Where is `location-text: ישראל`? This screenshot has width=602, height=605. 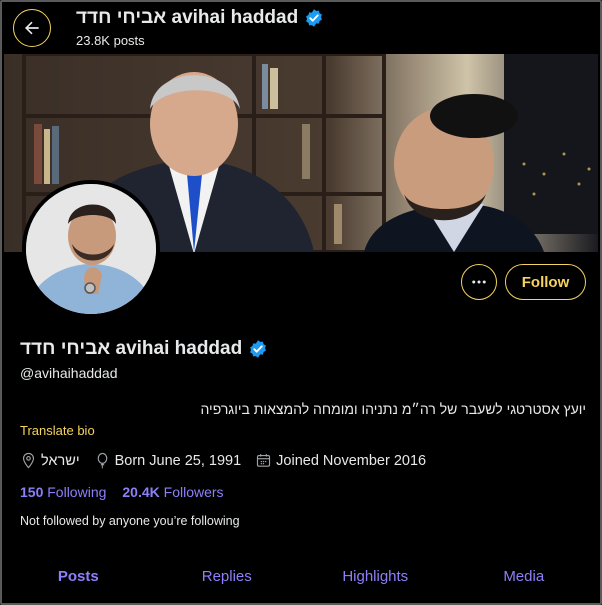
location-text: ישראל is located at coordinates (60, 460).